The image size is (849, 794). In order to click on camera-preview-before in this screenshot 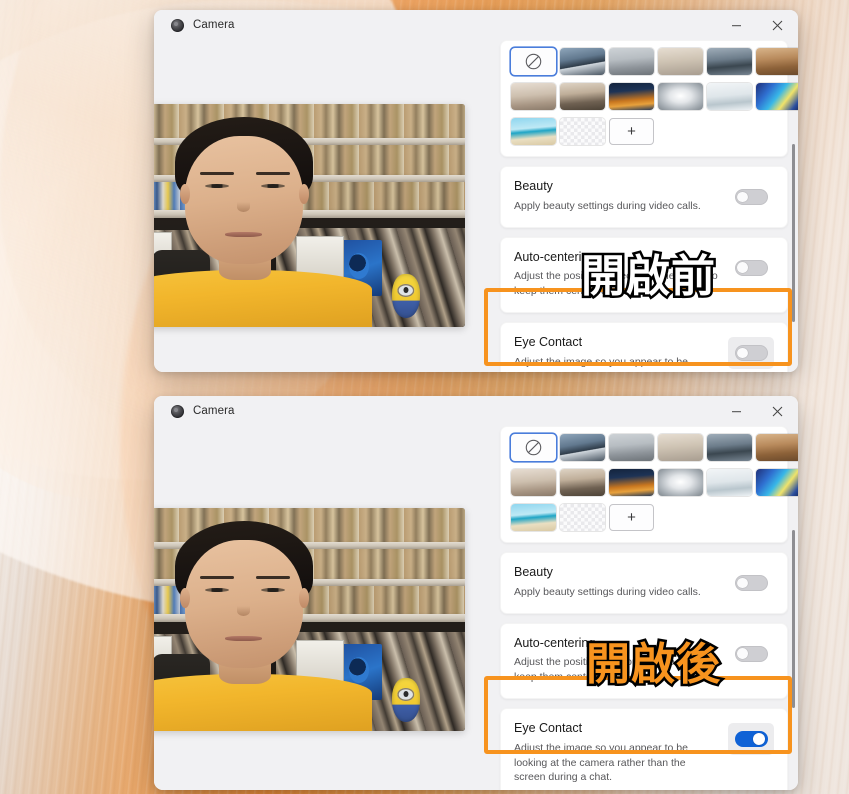, I will do `click(309, 215)`.